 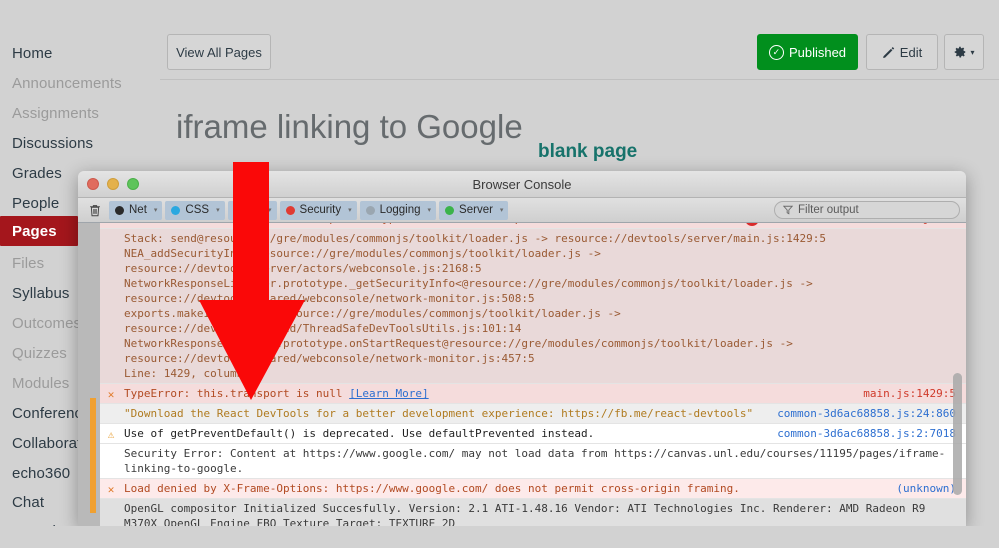 I want to click on window-controls, so click(x=113, y=184).